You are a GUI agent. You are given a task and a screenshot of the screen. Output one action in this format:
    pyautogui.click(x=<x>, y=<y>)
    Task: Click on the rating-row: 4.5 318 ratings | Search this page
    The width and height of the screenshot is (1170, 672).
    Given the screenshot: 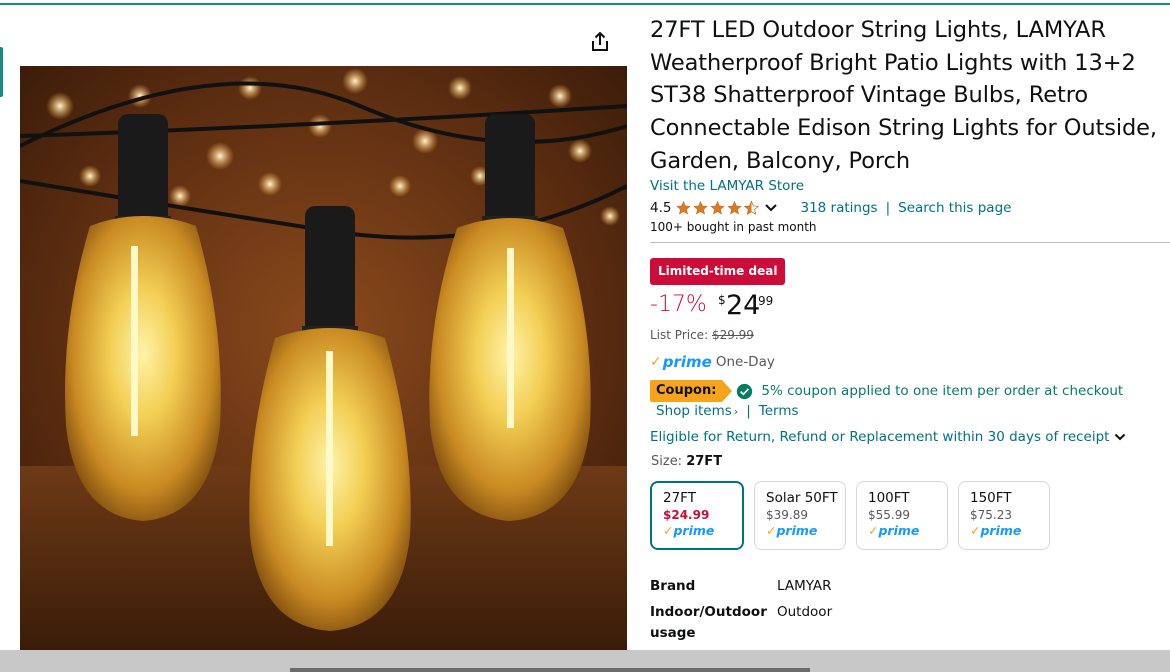 What is the action you would take?
    pyautogui.click(x=830, y=208)
    